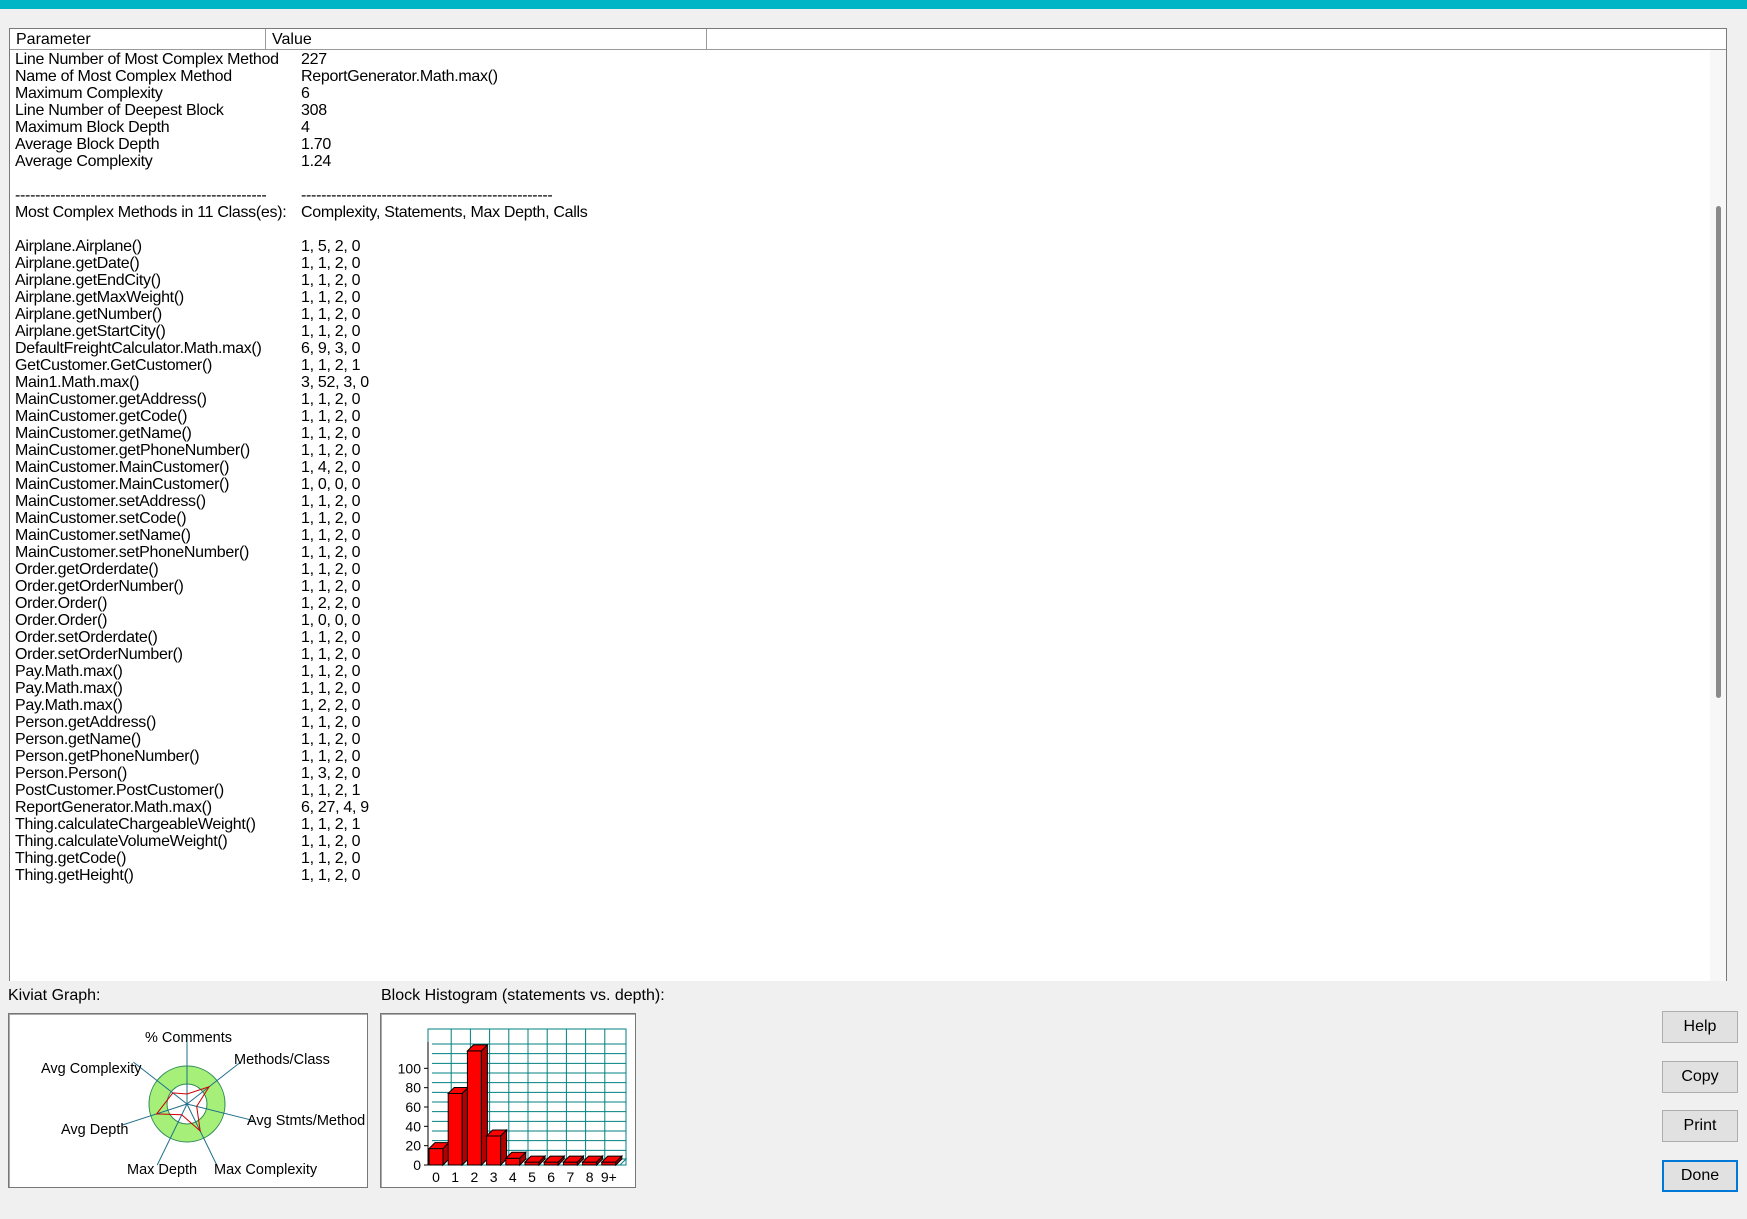 This screenshot has width=1747, height=1219. I want to click on help-button: Help, so click(1700, 1027).